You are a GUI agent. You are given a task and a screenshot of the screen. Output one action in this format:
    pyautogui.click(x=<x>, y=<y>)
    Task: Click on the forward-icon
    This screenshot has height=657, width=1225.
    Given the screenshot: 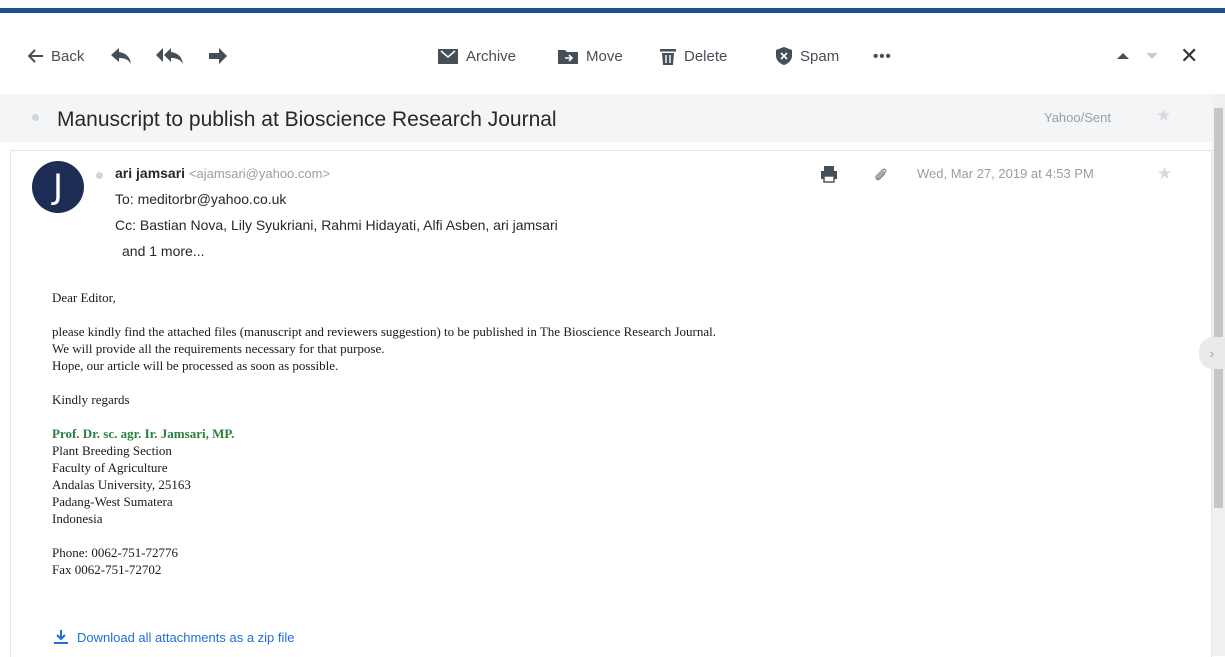 What is the action you would take?
    pyautogui.click(x=218, y=56)
    